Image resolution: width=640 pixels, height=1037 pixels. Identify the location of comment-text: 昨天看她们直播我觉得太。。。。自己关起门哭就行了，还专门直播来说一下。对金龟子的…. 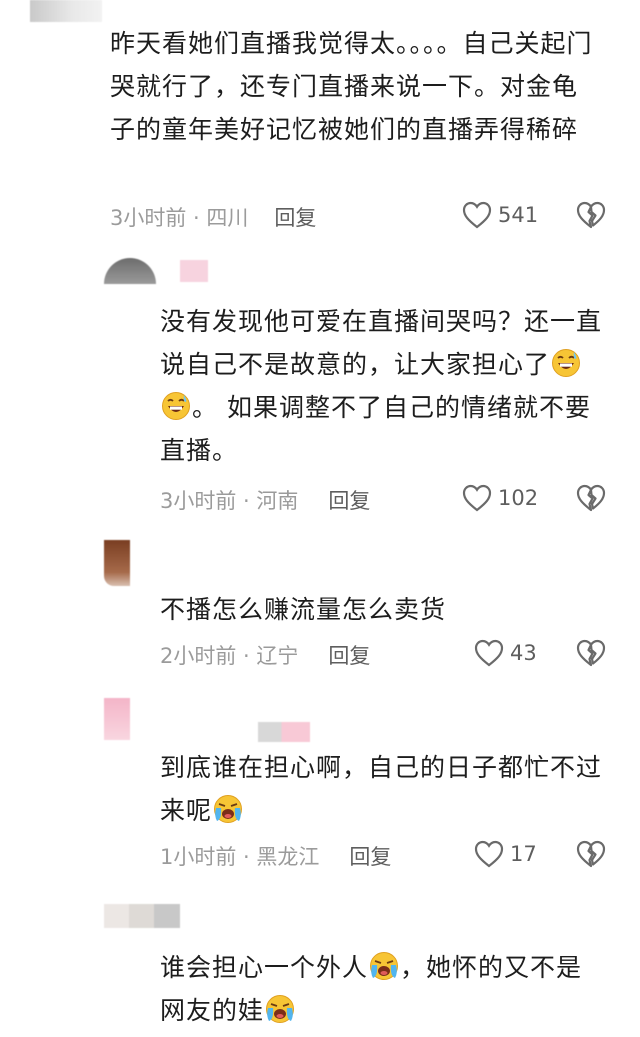
(351, 86).